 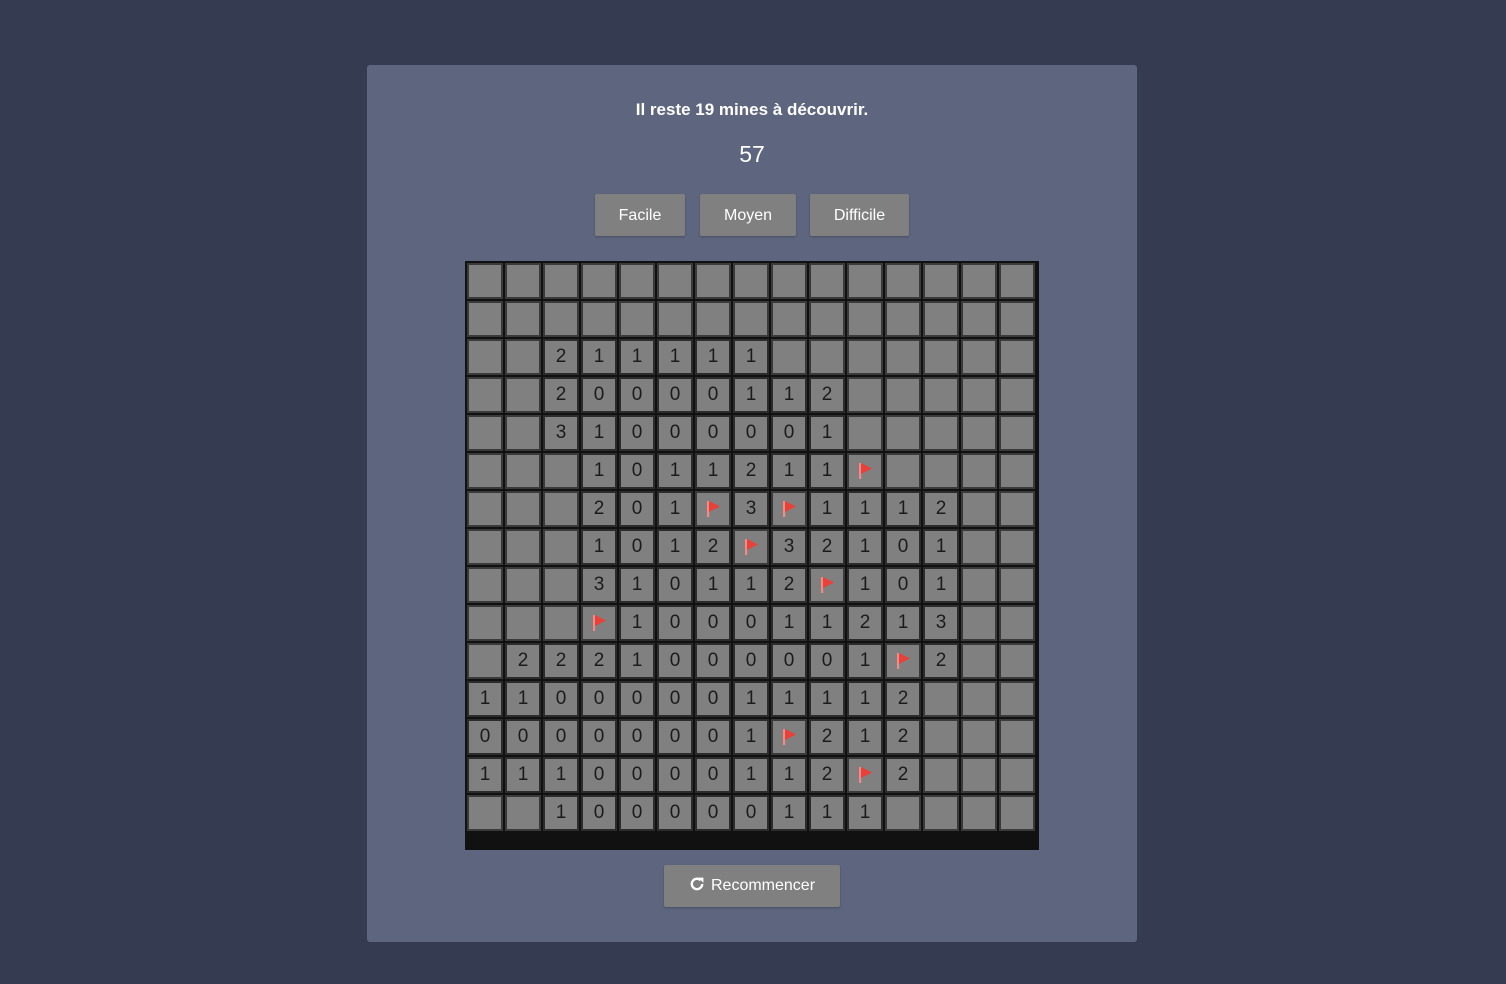 What do you see at coordinates (748, 215) in the screenshot?
I see `medium-button: Moyen` at bounding box center [748, 215].